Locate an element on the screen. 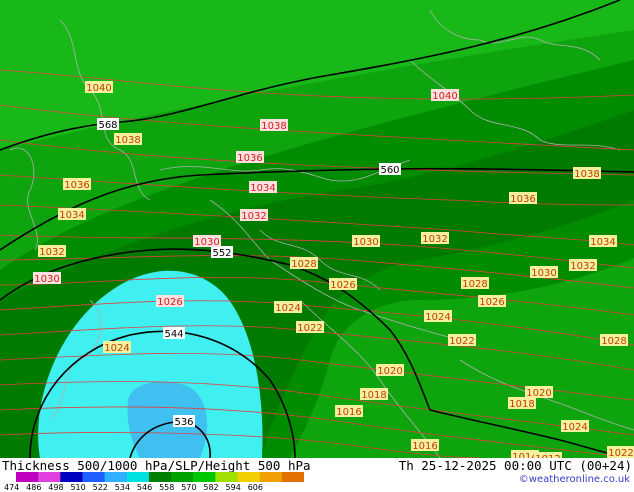 Image resolution: width=634 pixels, height=492 pixels. valid-time: Th 25-12-2025 00:00 UTC (00+24) is located at coordinates (515, 465).